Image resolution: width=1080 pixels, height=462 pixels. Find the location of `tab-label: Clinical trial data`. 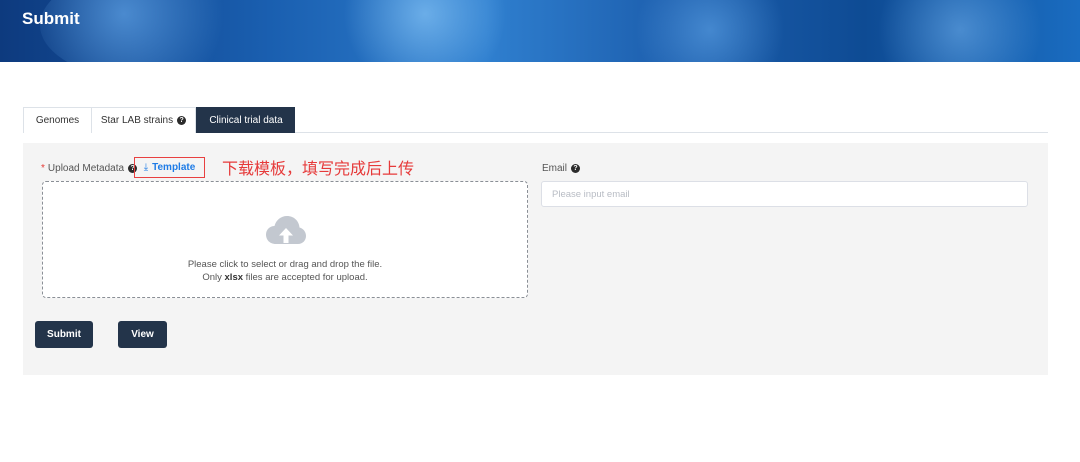

tab-label: Clinical trial data is located at coordinates (246, 120).